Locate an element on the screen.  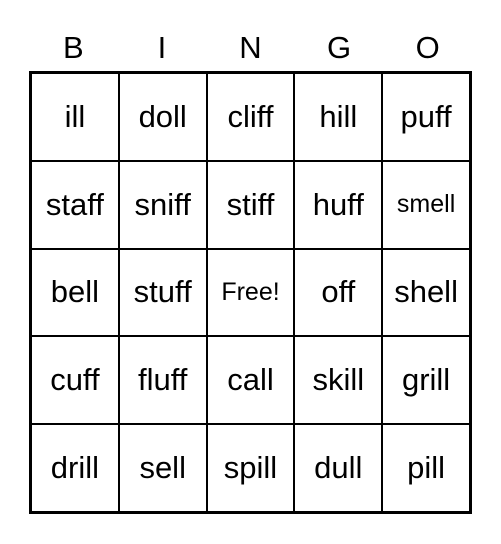
bingo-cell: cuff is located at coordinates (75, 380).